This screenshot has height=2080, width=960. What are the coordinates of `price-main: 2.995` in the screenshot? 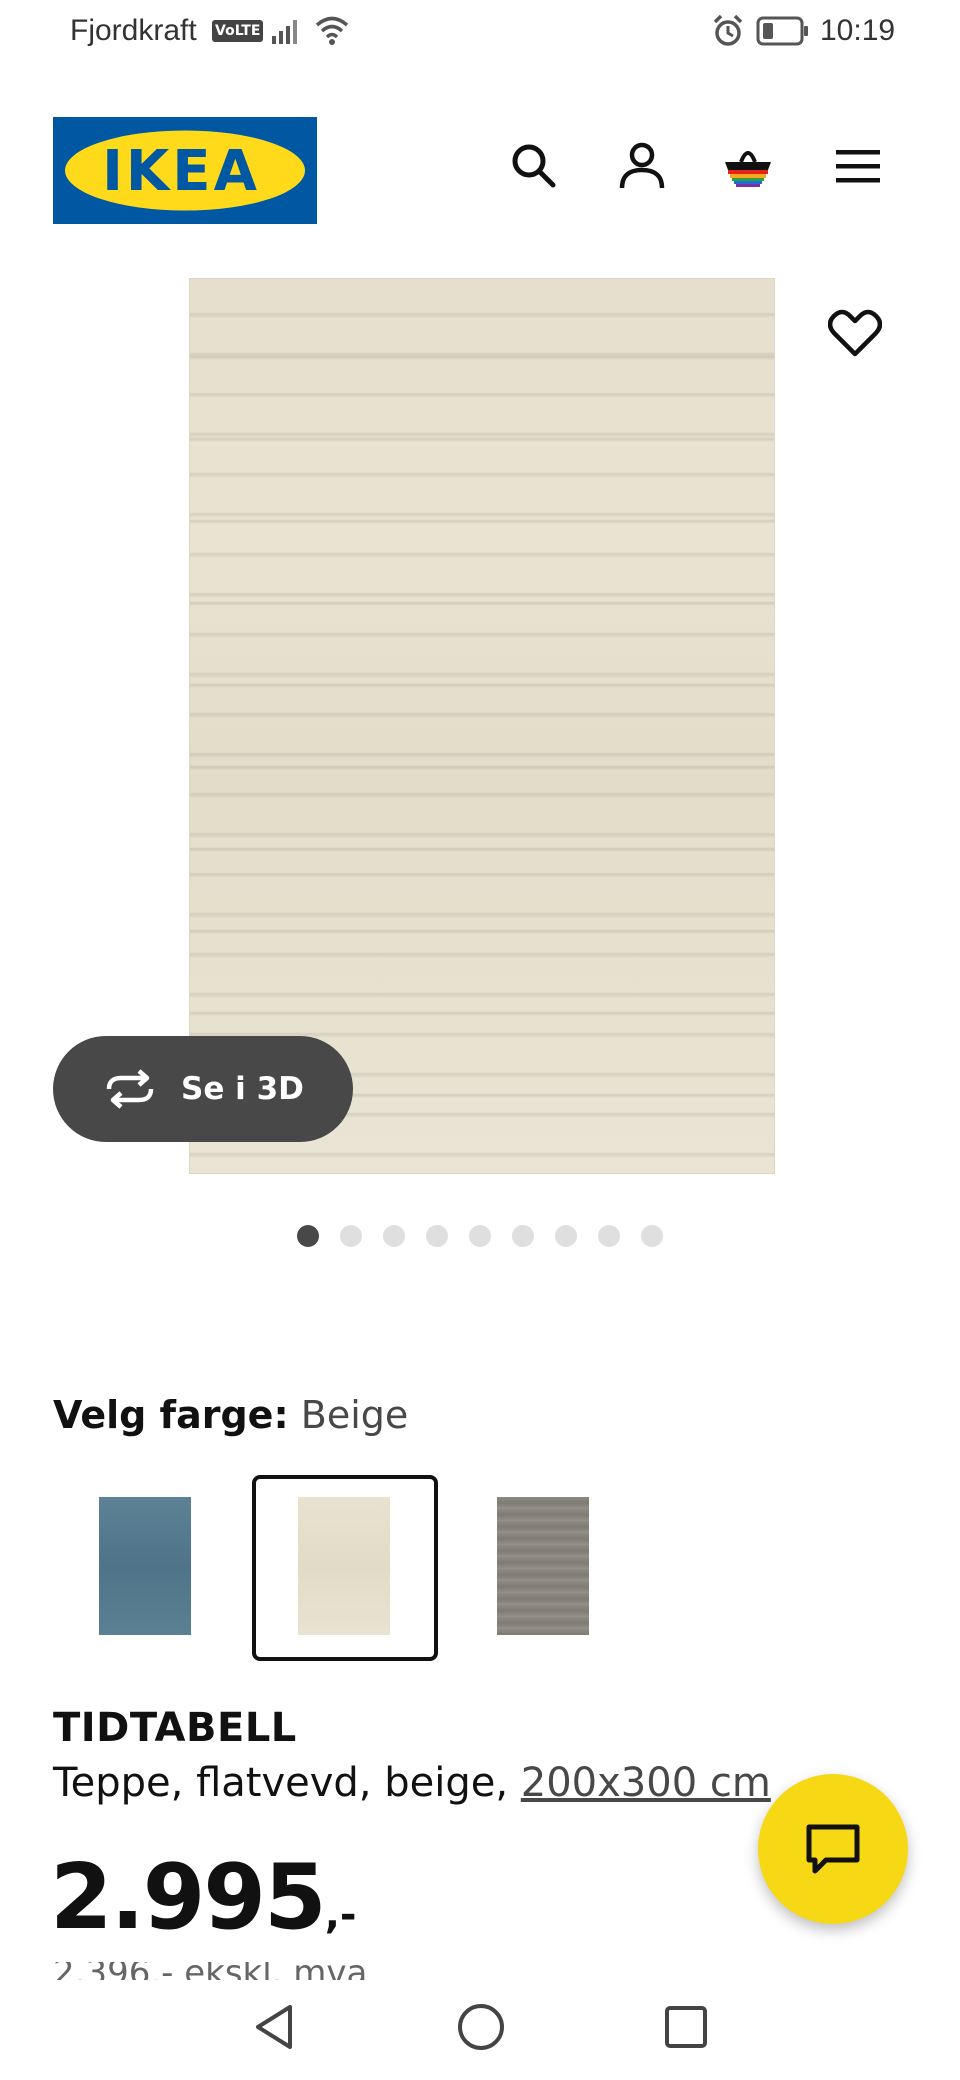 It's located at (188, 1897).